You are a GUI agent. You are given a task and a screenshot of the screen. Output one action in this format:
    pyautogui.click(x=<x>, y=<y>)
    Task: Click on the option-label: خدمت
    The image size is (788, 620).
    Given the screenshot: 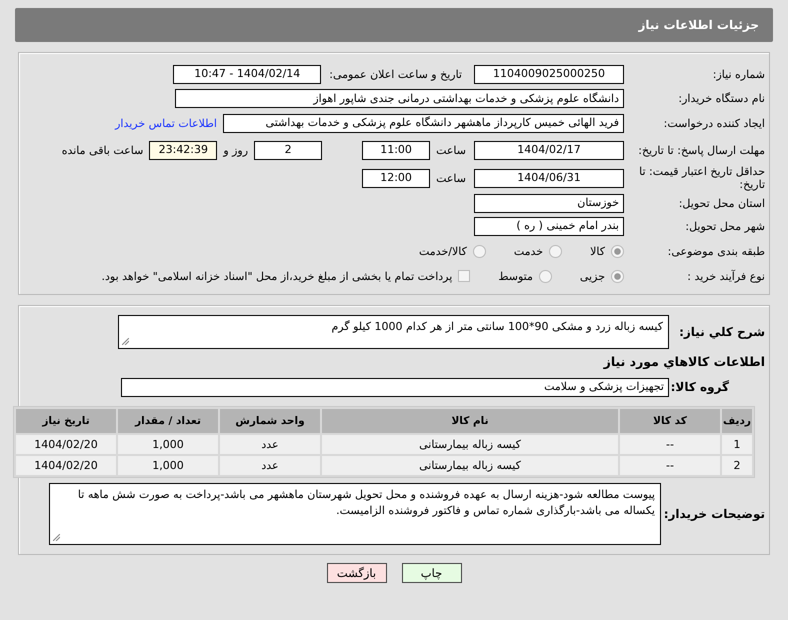 What is the action you would take?
    pyautogui.click(x=529, y=251)
    